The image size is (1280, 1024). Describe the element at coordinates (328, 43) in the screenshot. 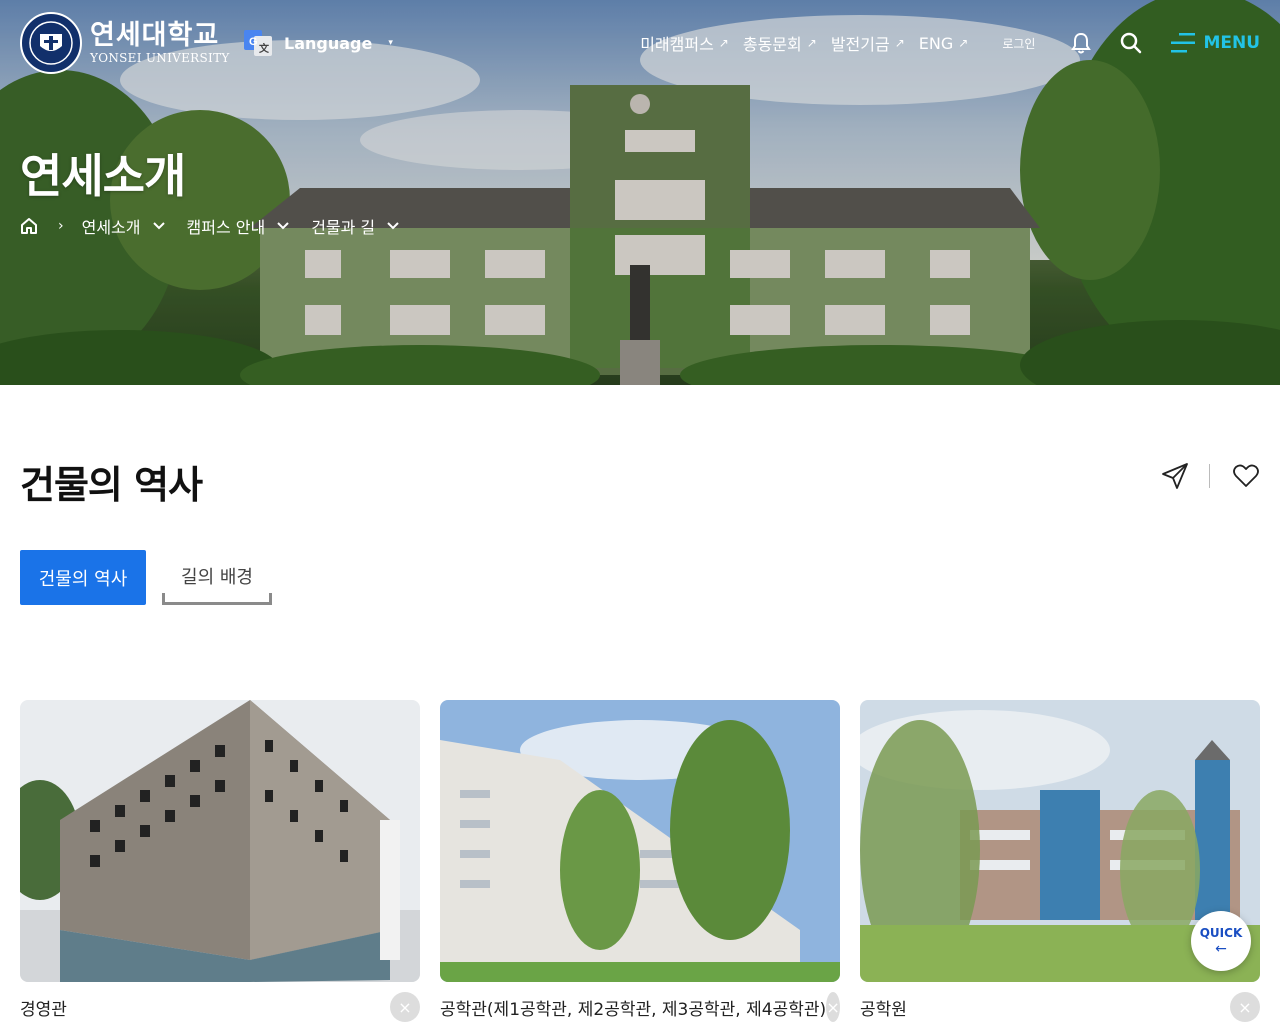

I see `language-label: Language` at that location.